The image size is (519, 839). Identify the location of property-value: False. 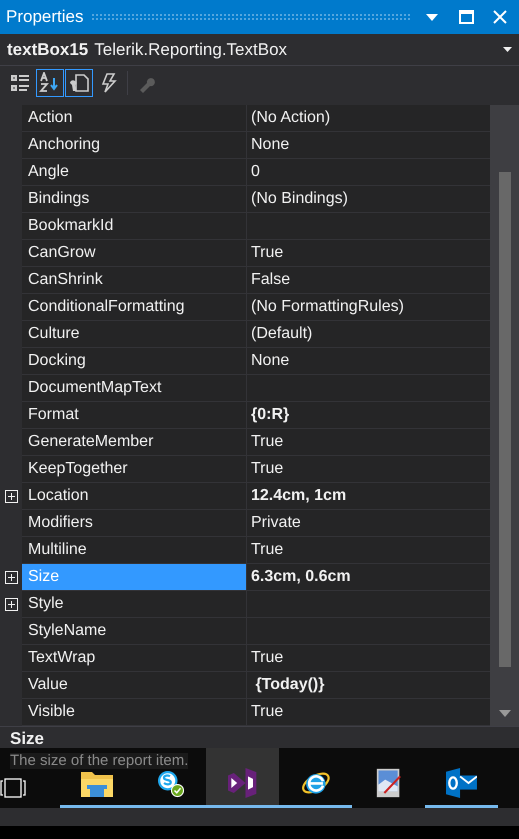
(368, 280).